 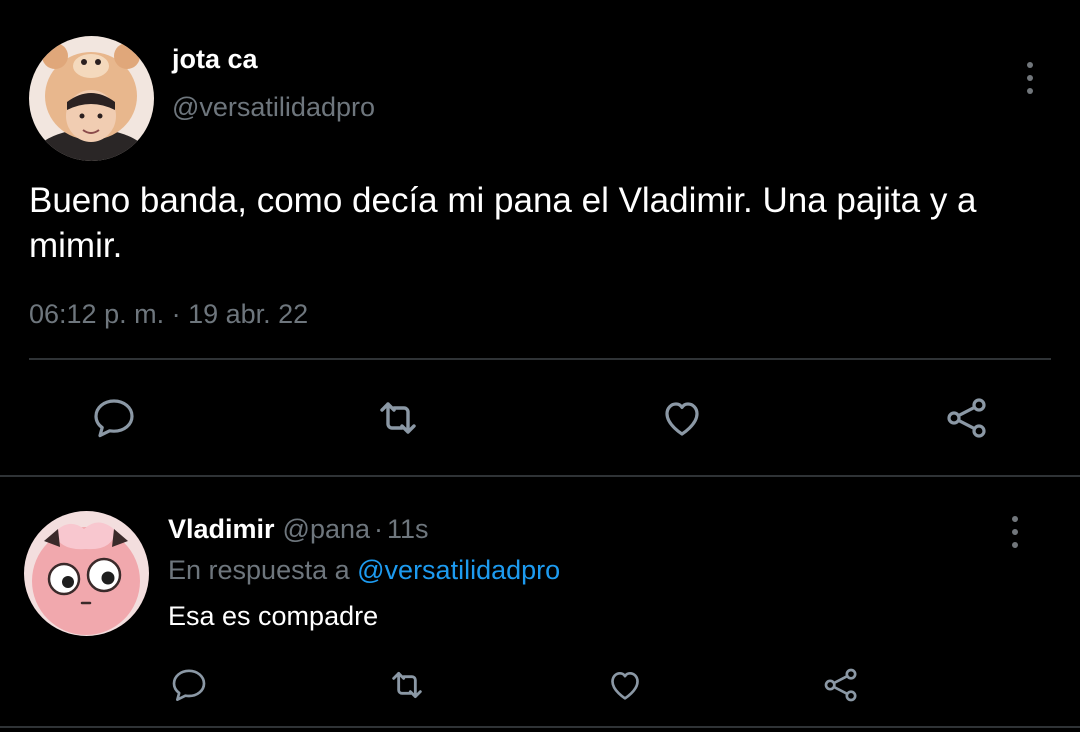 I want to click on display-name: Vladimir, so click(x=221, y=529).